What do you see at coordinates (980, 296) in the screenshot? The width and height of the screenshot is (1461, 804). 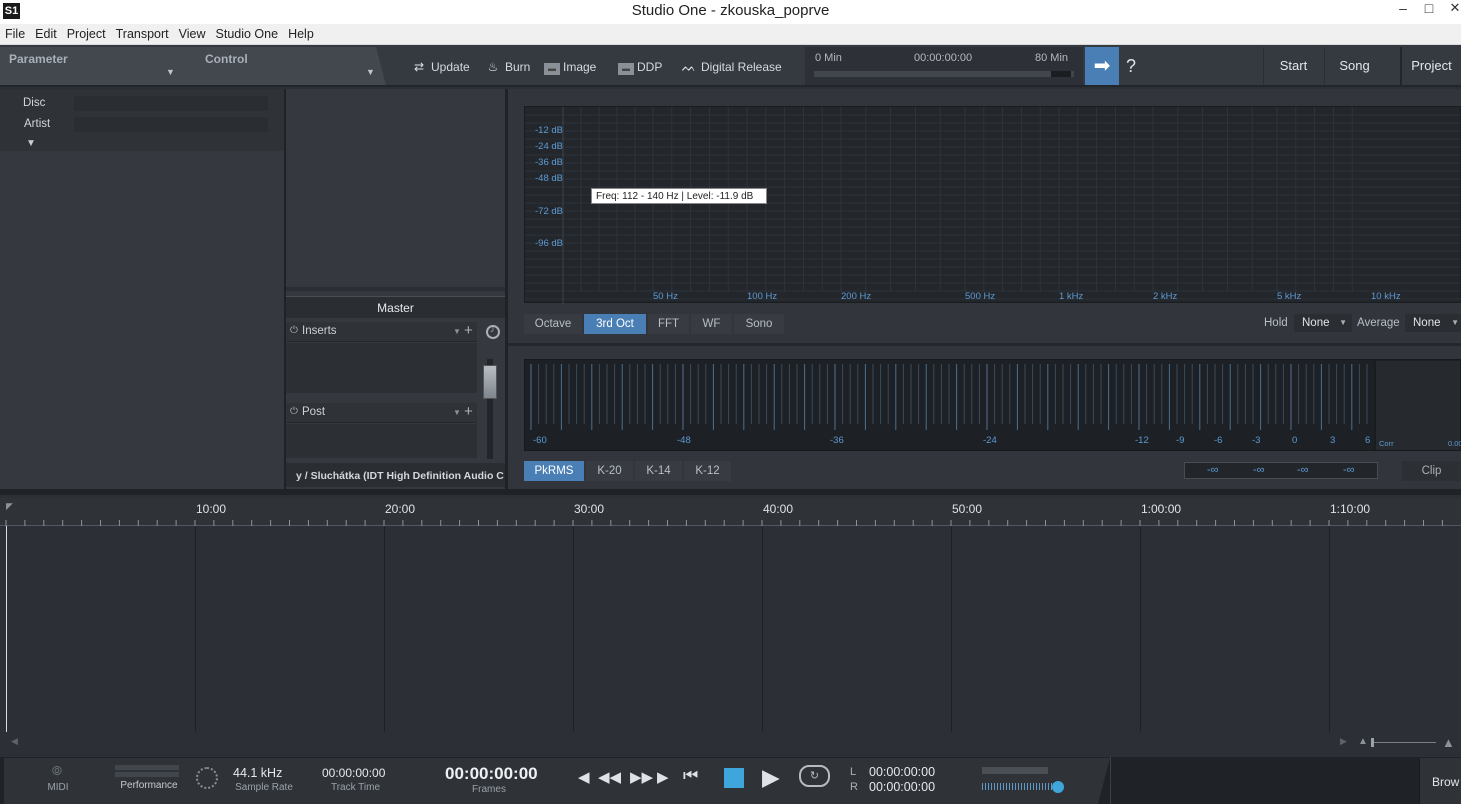 I see `hz-label: 500 Hz` at bounding box center [980, 296].